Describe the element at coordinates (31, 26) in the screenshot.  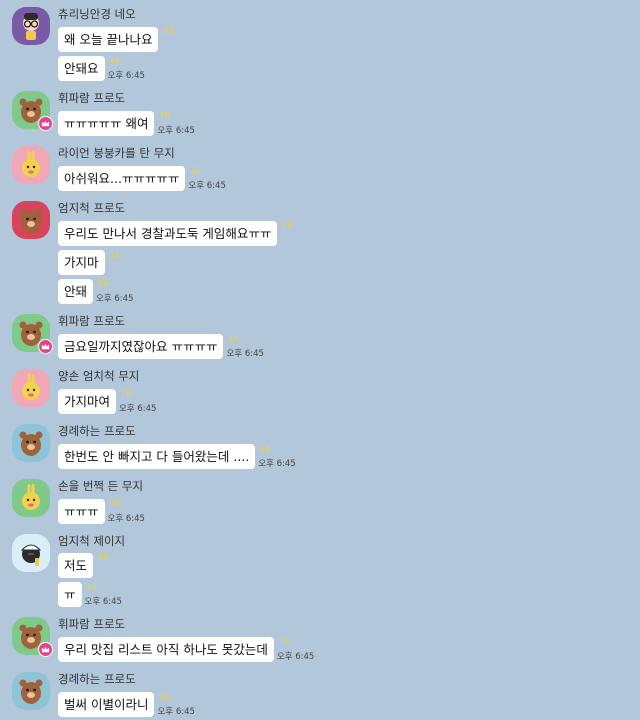
I see `neo-icon` at that location.